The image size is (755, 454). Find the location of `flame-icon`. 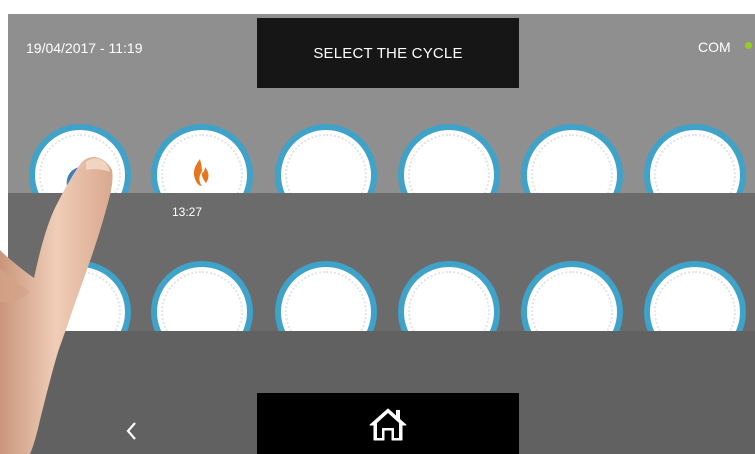

flame-icon is located at coordinates (201, 172).